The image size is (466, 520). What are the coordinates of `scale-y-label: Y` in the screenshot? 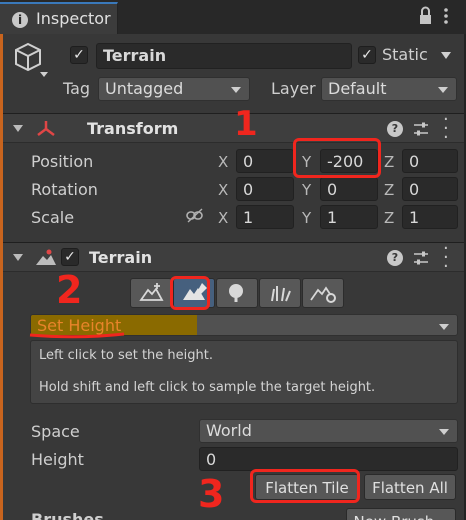 It's located at (307, 218).